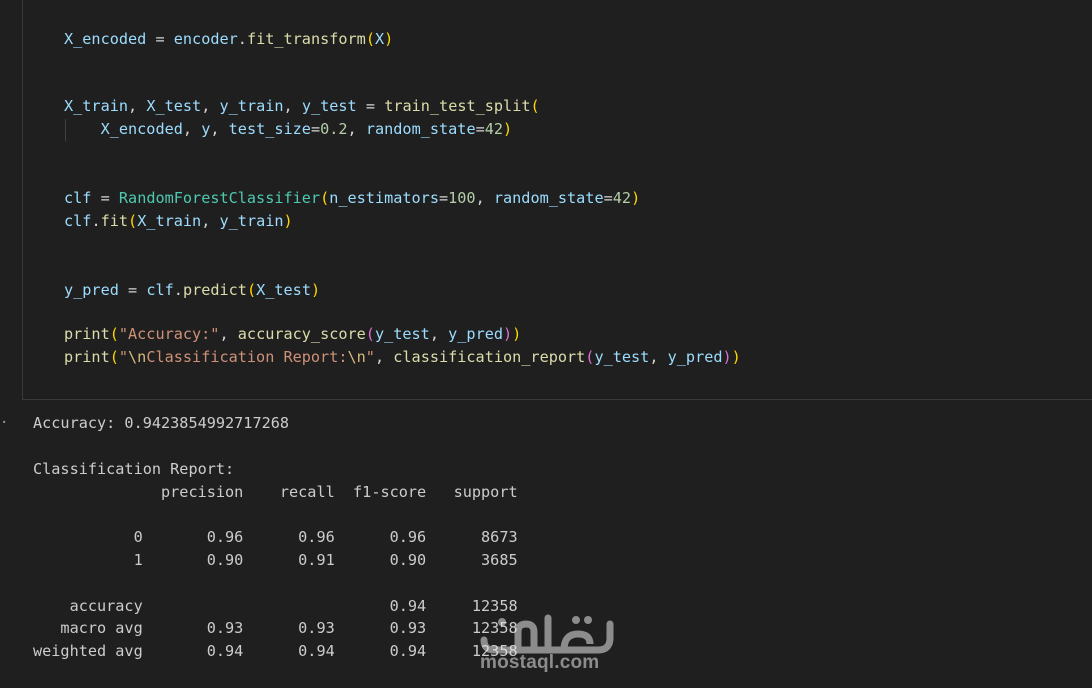  Describe the element at coordinates (4, 423) in the screenshot. I see `output-marker: ·` at that location.